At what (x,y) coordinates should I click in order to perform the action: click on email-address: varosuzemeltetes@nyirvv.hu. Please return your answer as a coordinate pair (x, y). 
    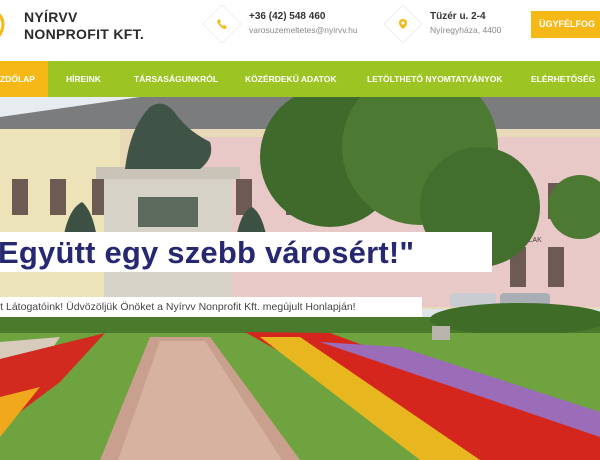
    Looking at the image, I should click on (303, 30).